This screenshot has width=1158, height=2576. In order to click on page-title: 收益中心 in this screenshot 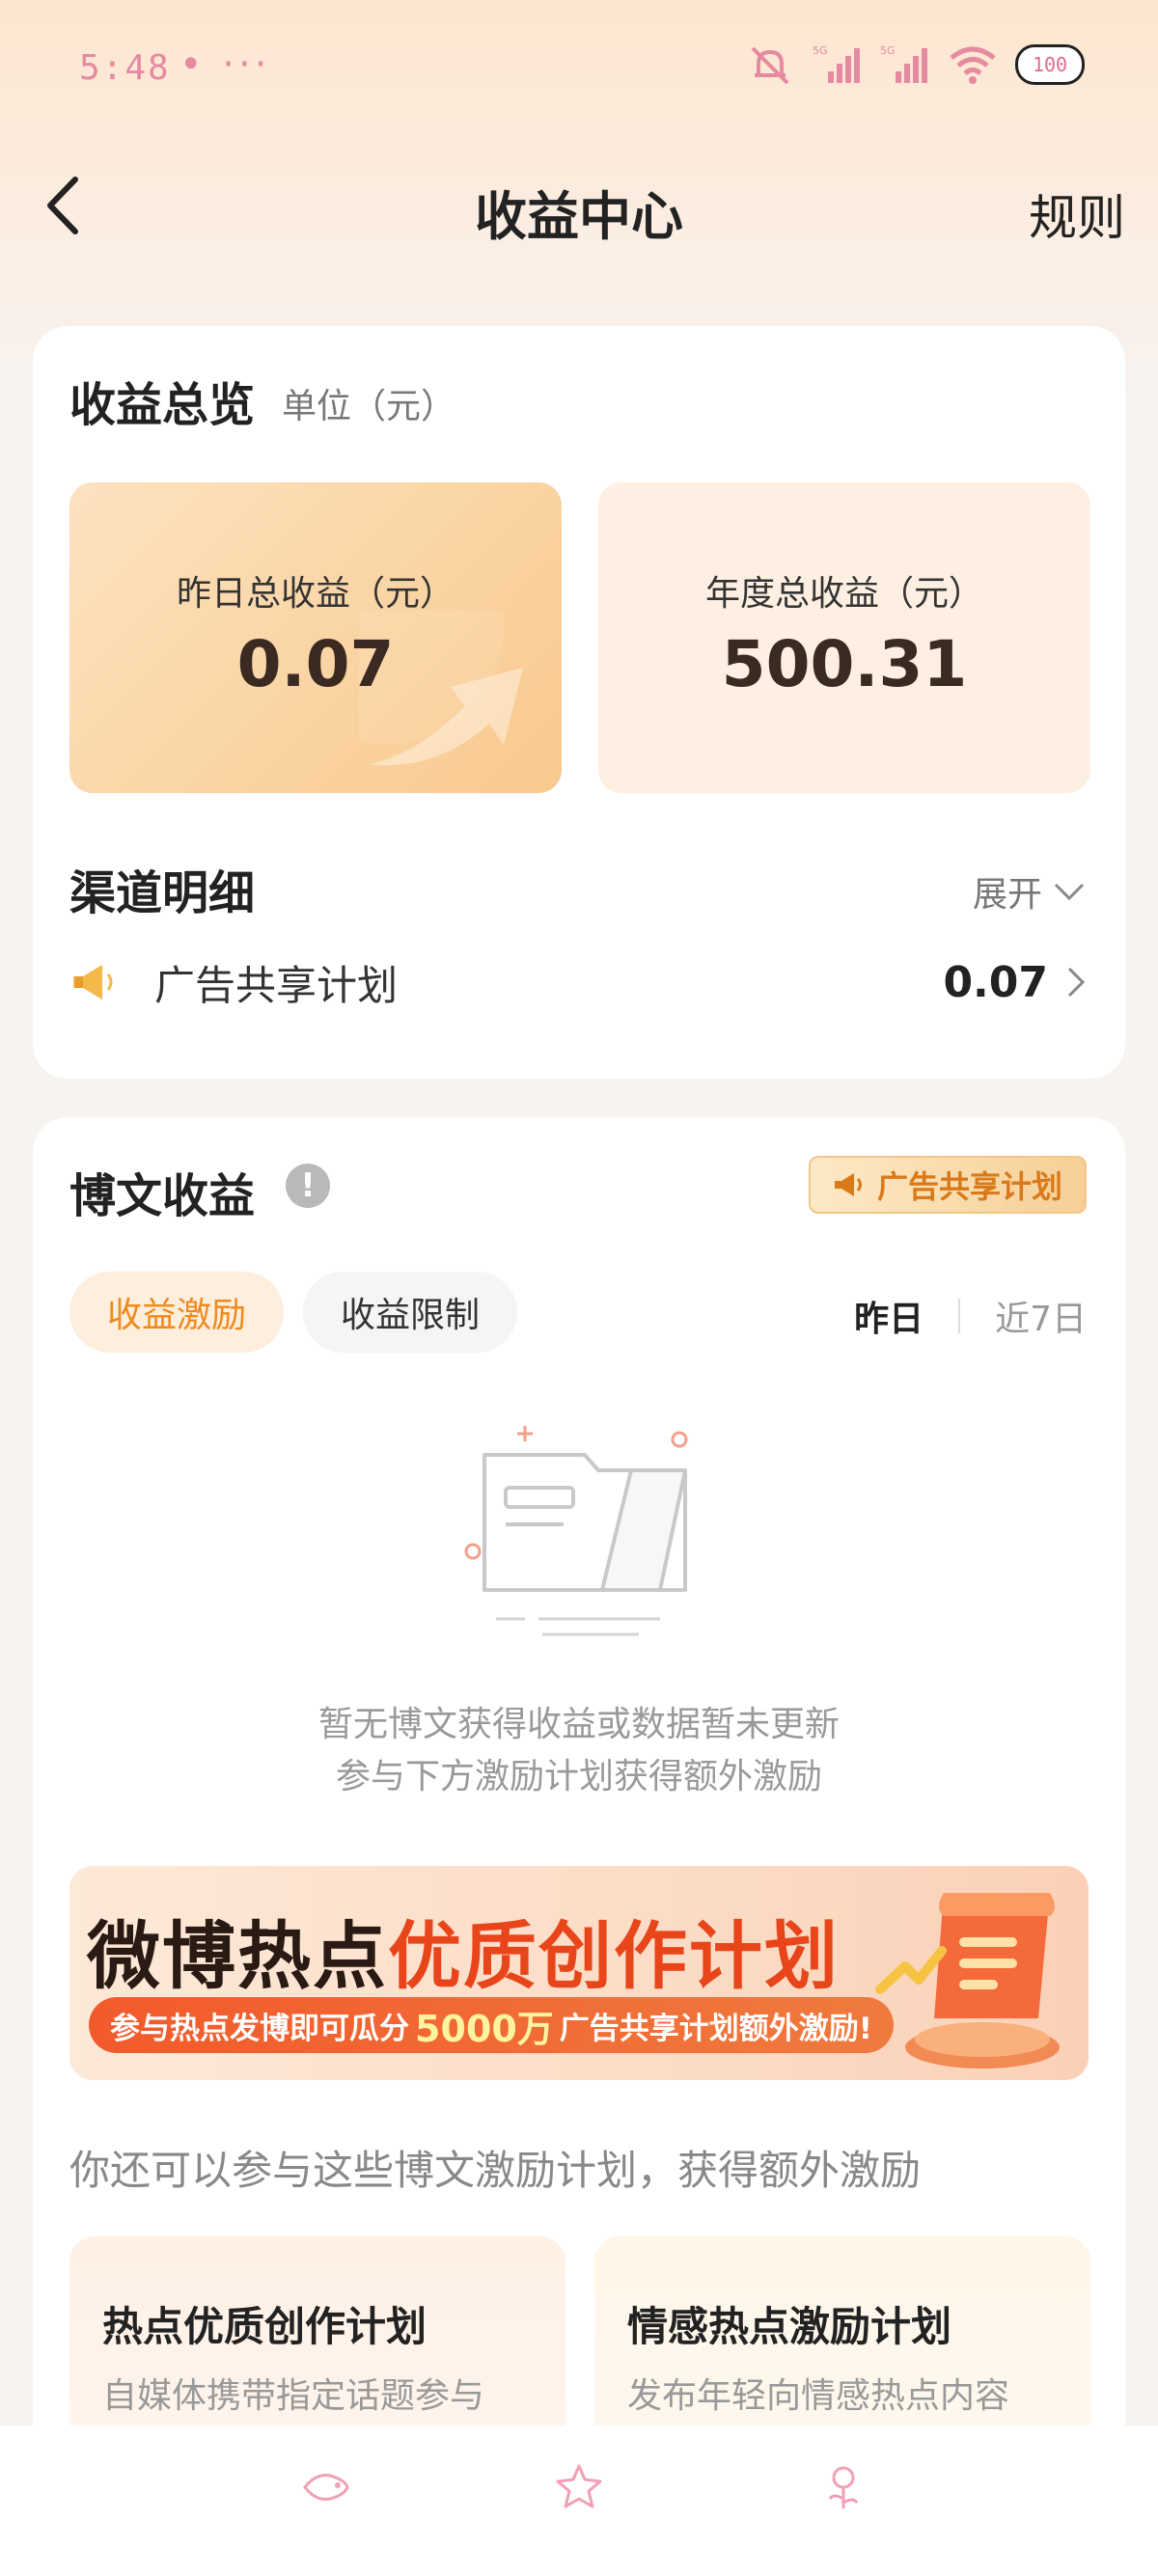, I will do `click(579, 217)`.